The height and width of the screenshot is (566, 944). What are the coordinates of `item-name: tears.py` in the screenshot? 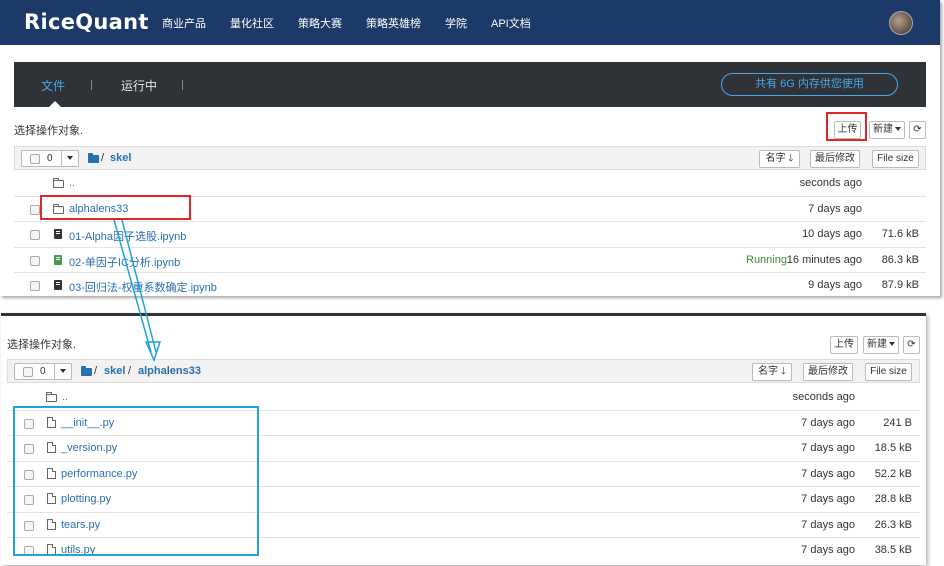 It's located at (80, 525).